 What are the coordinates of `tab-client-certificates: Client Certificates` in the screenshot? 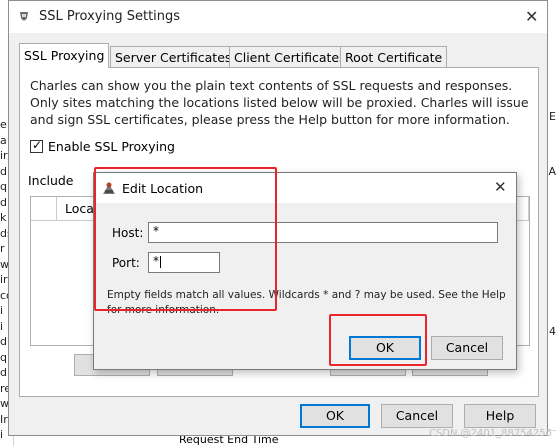 It's located at (290, 56).